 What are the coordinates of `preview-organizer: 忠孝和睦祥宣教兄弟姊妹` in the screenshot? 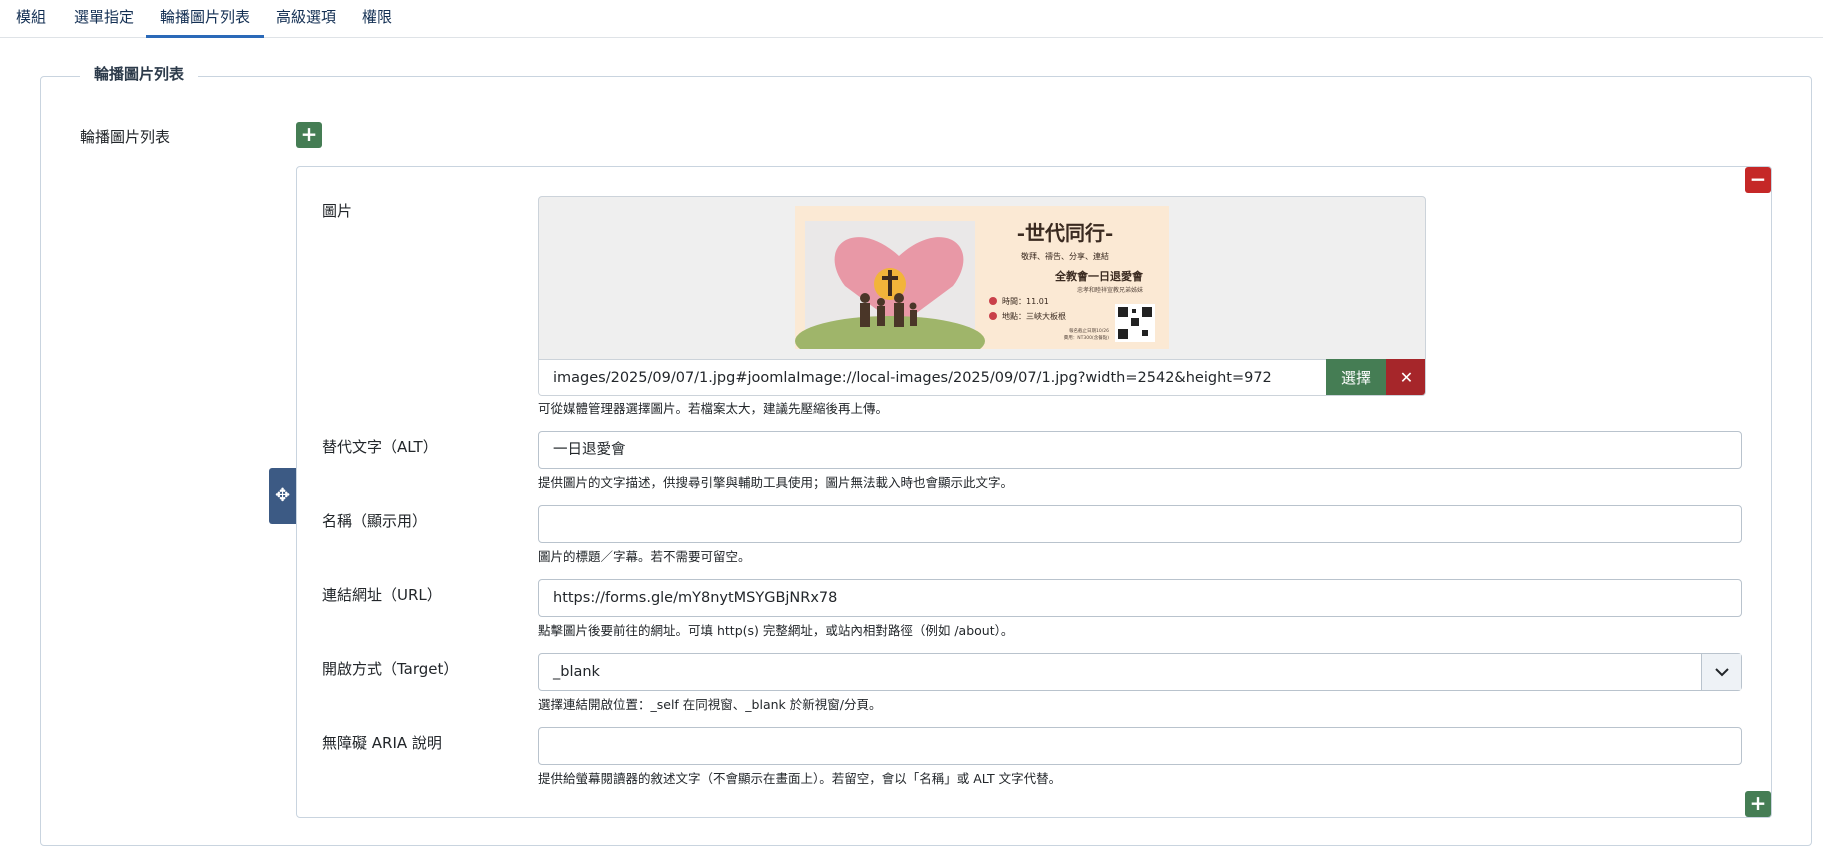 It's located at (1110, 290).